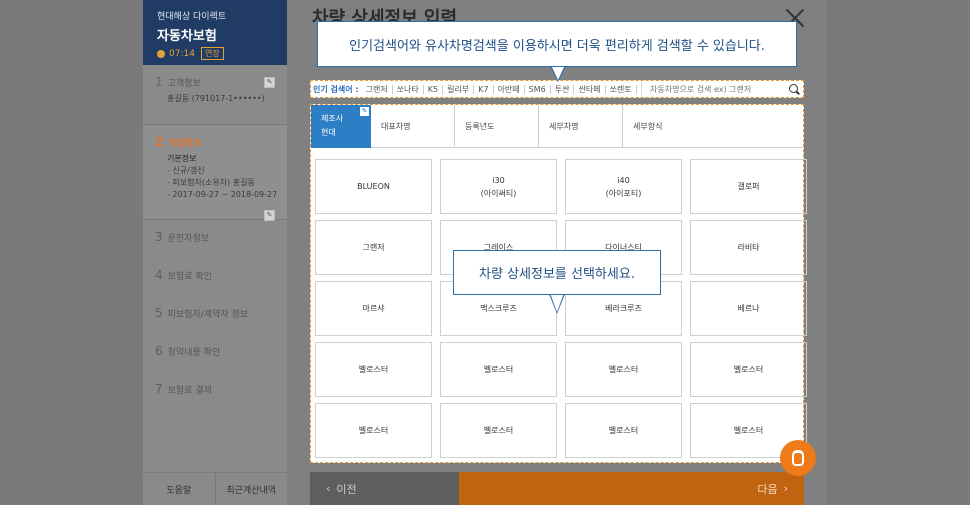 Image resolution: width=970 pixels, height=505 pixels. Describe the element at coordinates (459, 89) in the screenshot. I see `popular-item: 릴리부` at that location.